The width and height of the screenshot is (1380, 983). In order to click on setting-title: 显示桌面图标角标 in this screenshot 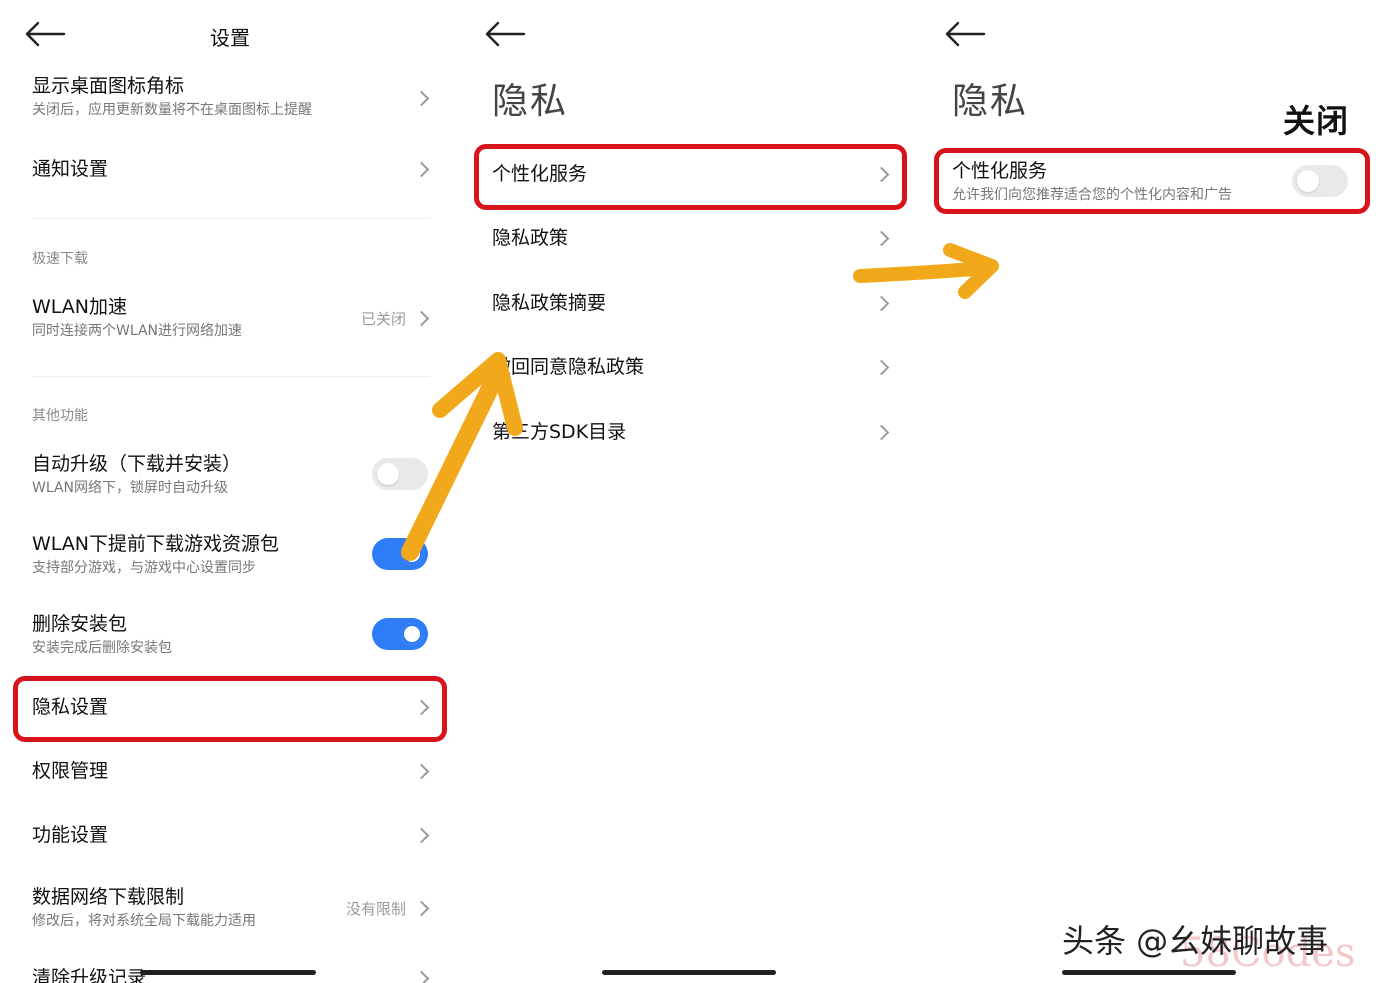, I will do `click(108, 86)`.